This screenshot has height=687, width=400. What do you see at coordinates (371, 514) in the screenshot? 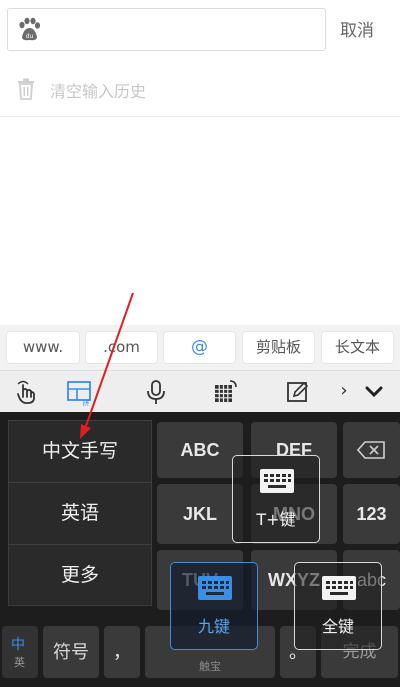
I see `key-123: 123` at bounding box center [371, 514].